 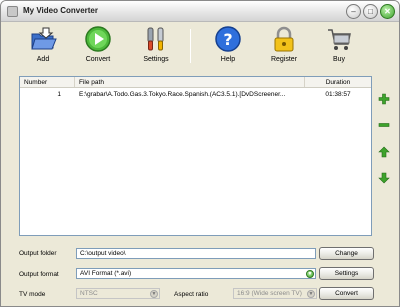 What do you see at coordinates (346, 293) in the screenshot?
I see `convert-button: Convert` at bounding box center [346, 293].